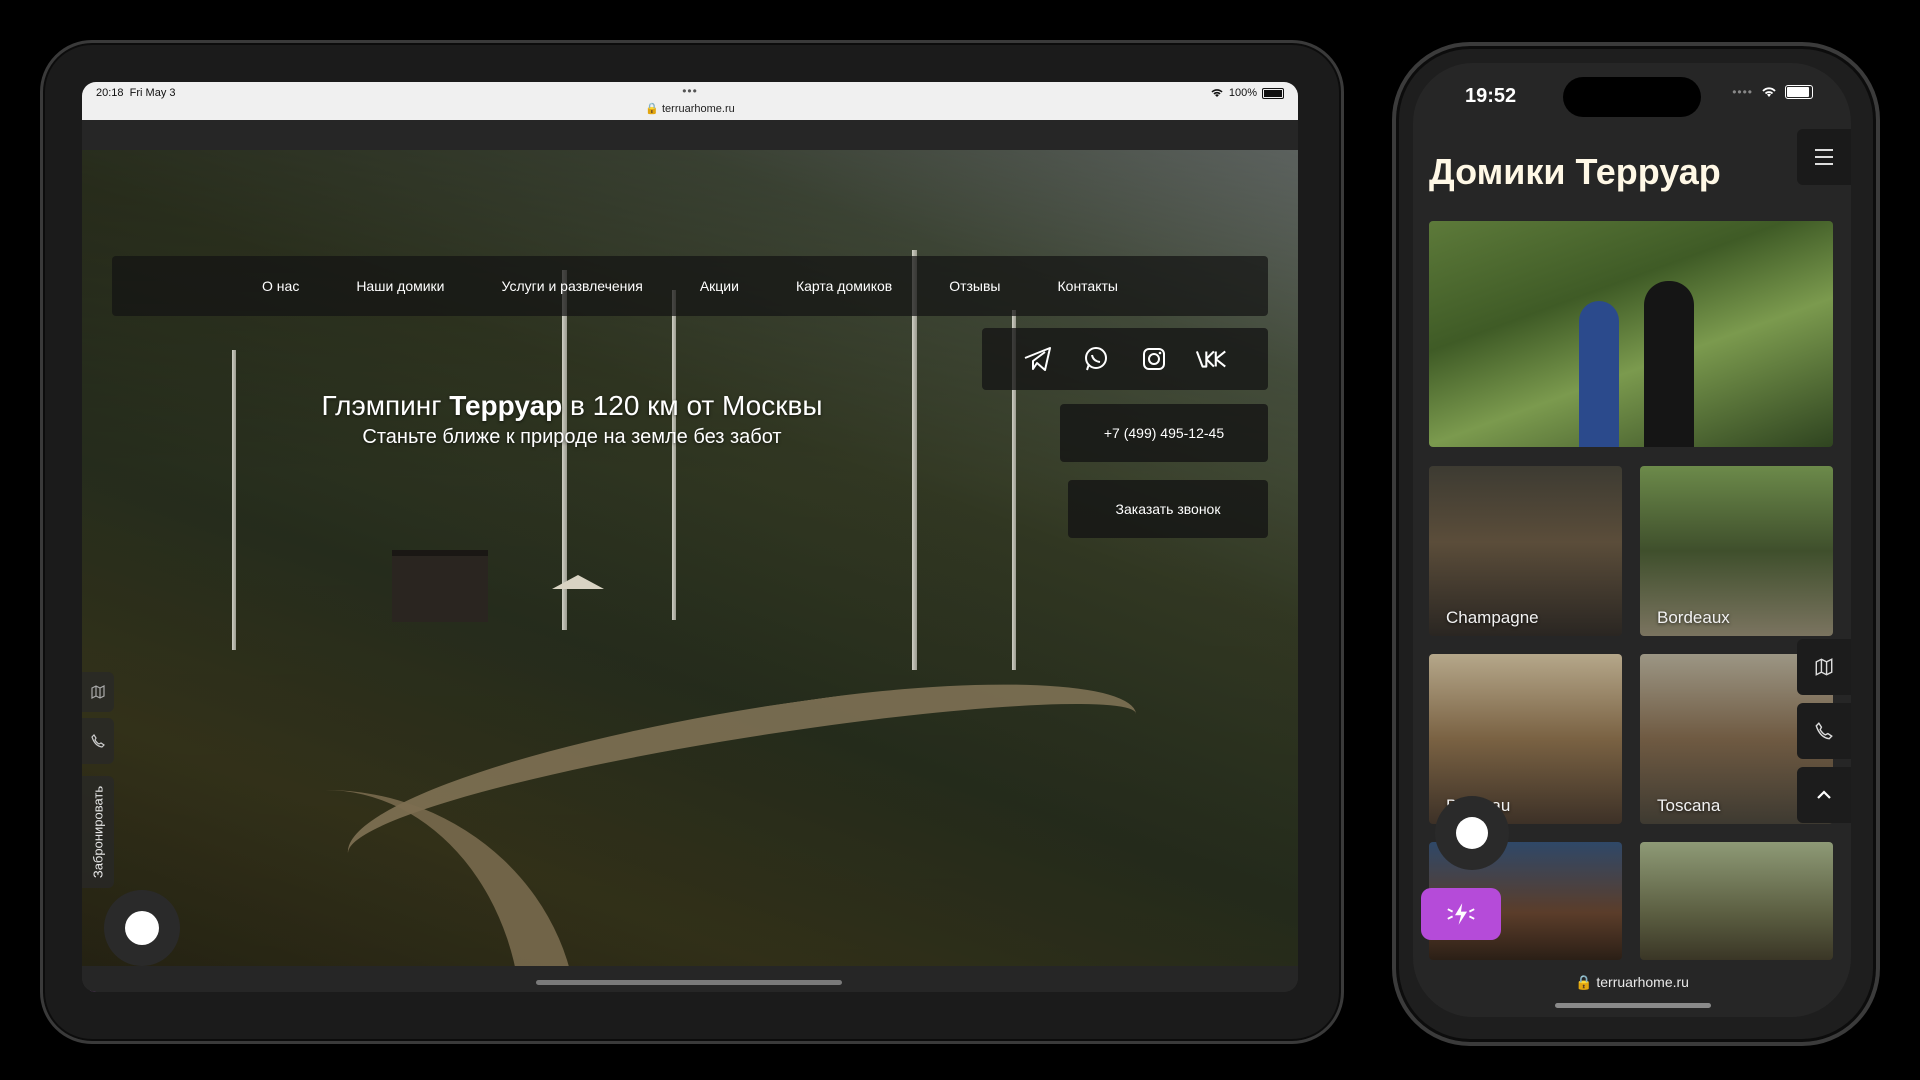 The image size is (1920, 1080). Describe the element at coordinates (690, 979) in the screenshot. I see `page-bottom-strip` at that location.